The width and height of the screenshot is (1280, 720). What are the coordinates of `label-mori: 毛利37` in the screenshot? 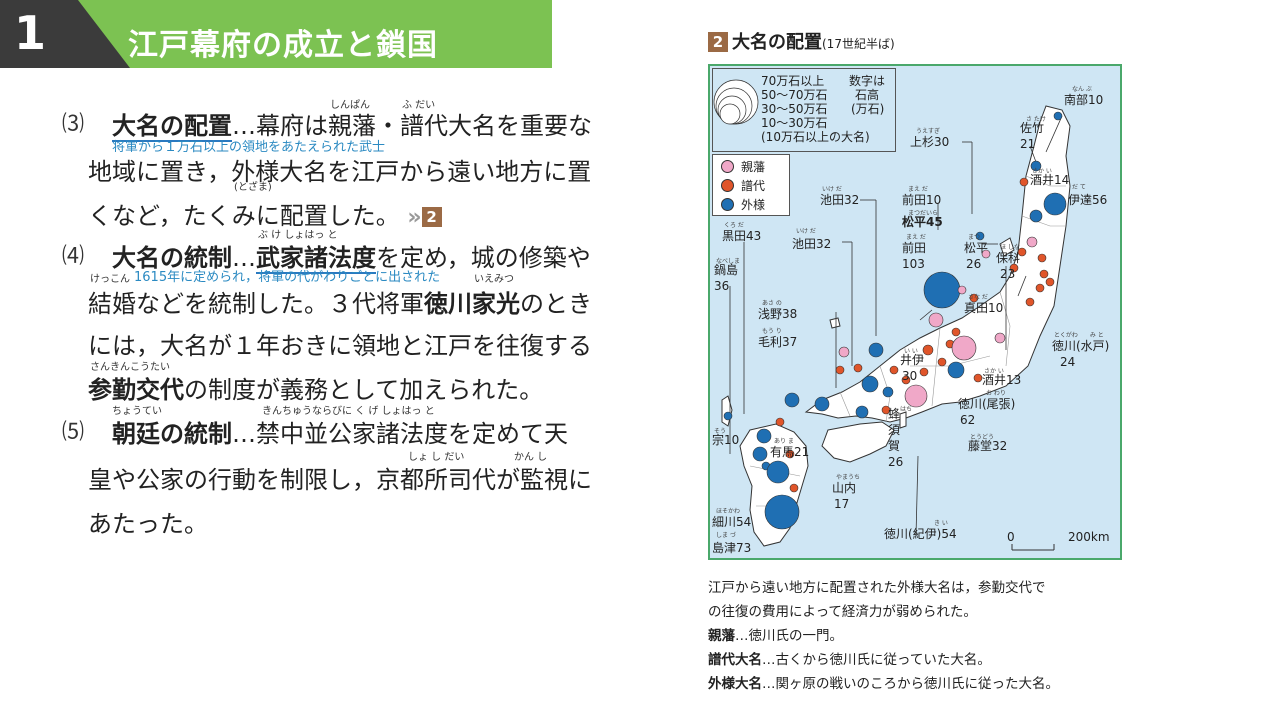 It's located at (778, 342).